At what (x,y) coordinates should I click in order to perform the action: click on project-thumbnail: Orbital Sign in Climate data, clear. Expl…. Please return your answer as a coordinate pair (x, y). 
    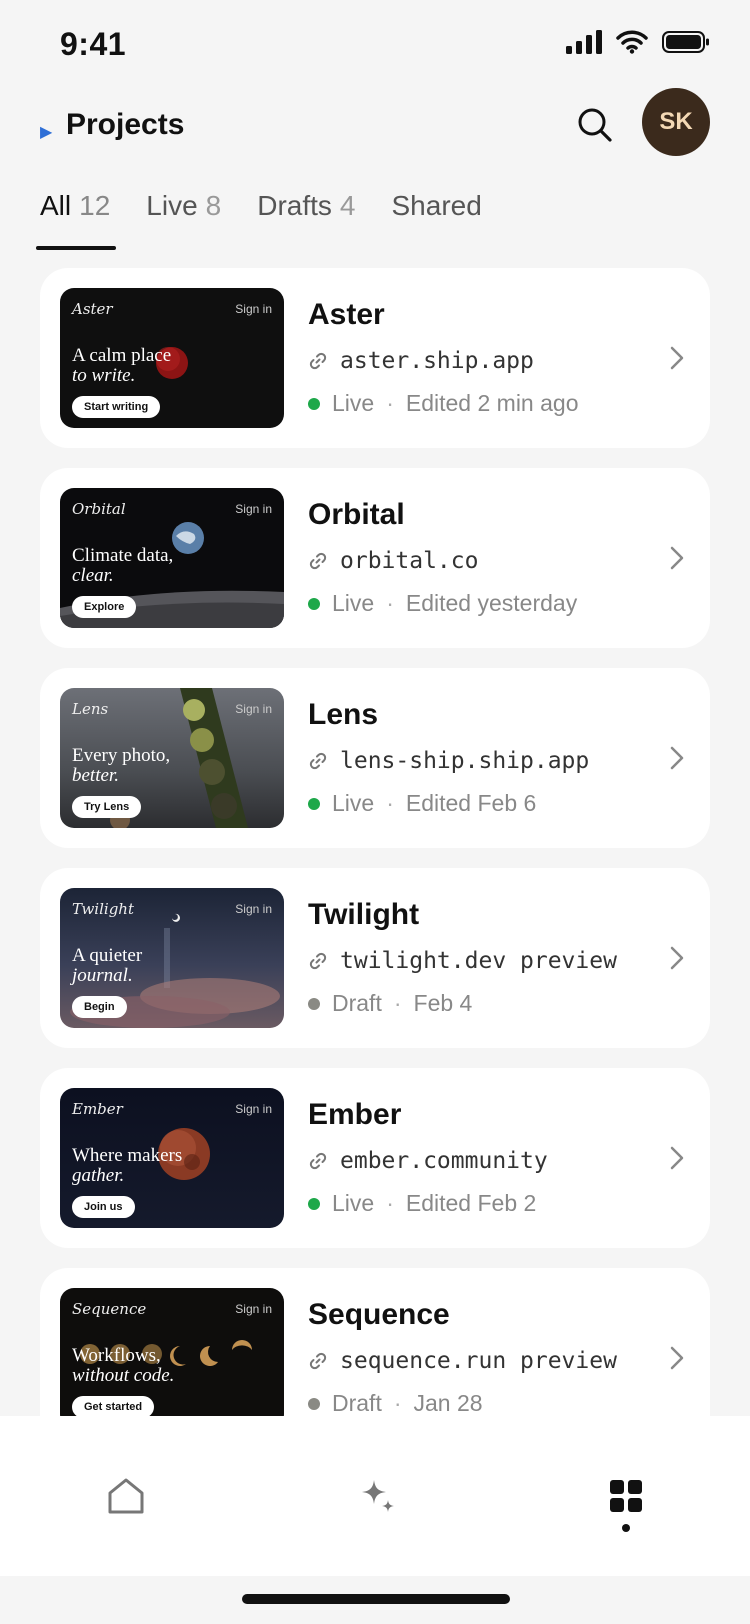
    Looking at the image, I should click on (172, 558).